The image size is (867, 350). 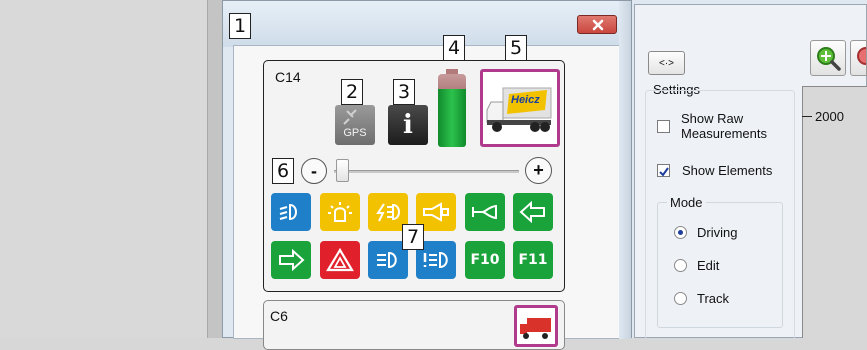 I want to click on beacon-icon, so click(x=340, y=212).